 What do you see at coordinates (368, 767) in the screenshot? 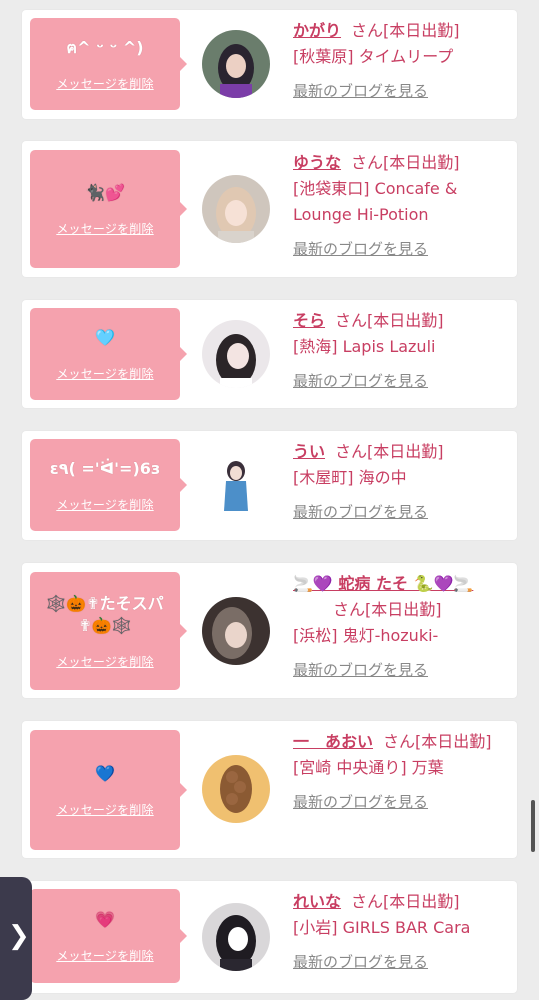
I see `shop-name: [宮崎 中央通り] 万葉` at bounding box center [368, 767].